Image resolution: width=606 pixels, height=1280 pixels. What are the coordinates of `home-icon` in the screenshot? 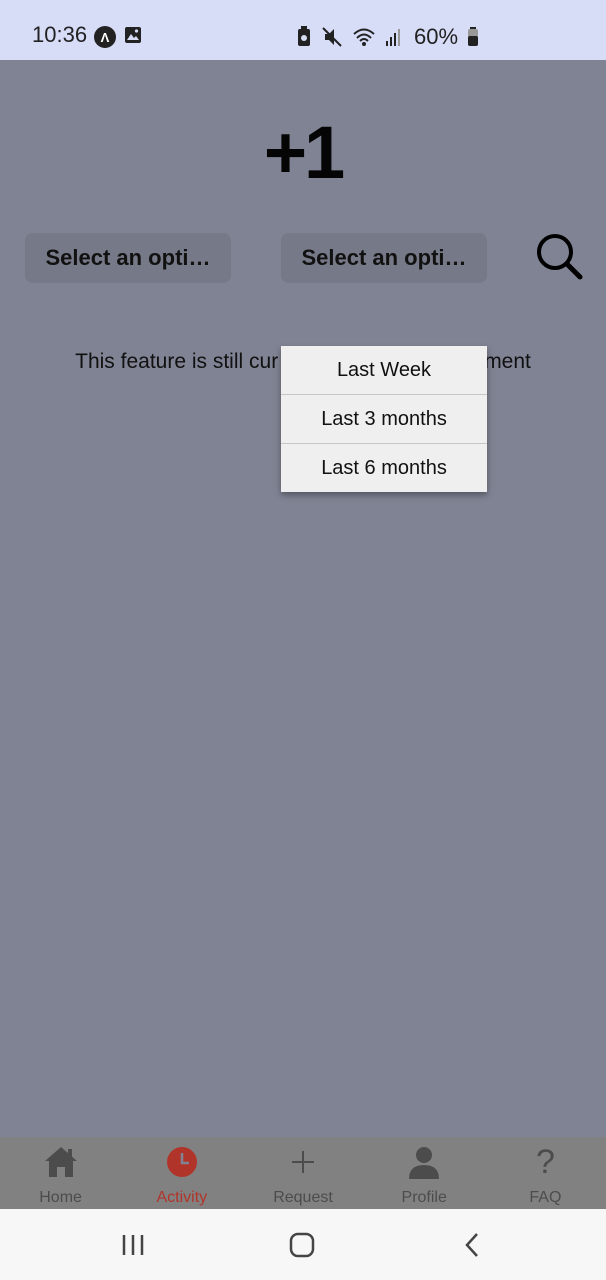 It's located at (60, 1162).